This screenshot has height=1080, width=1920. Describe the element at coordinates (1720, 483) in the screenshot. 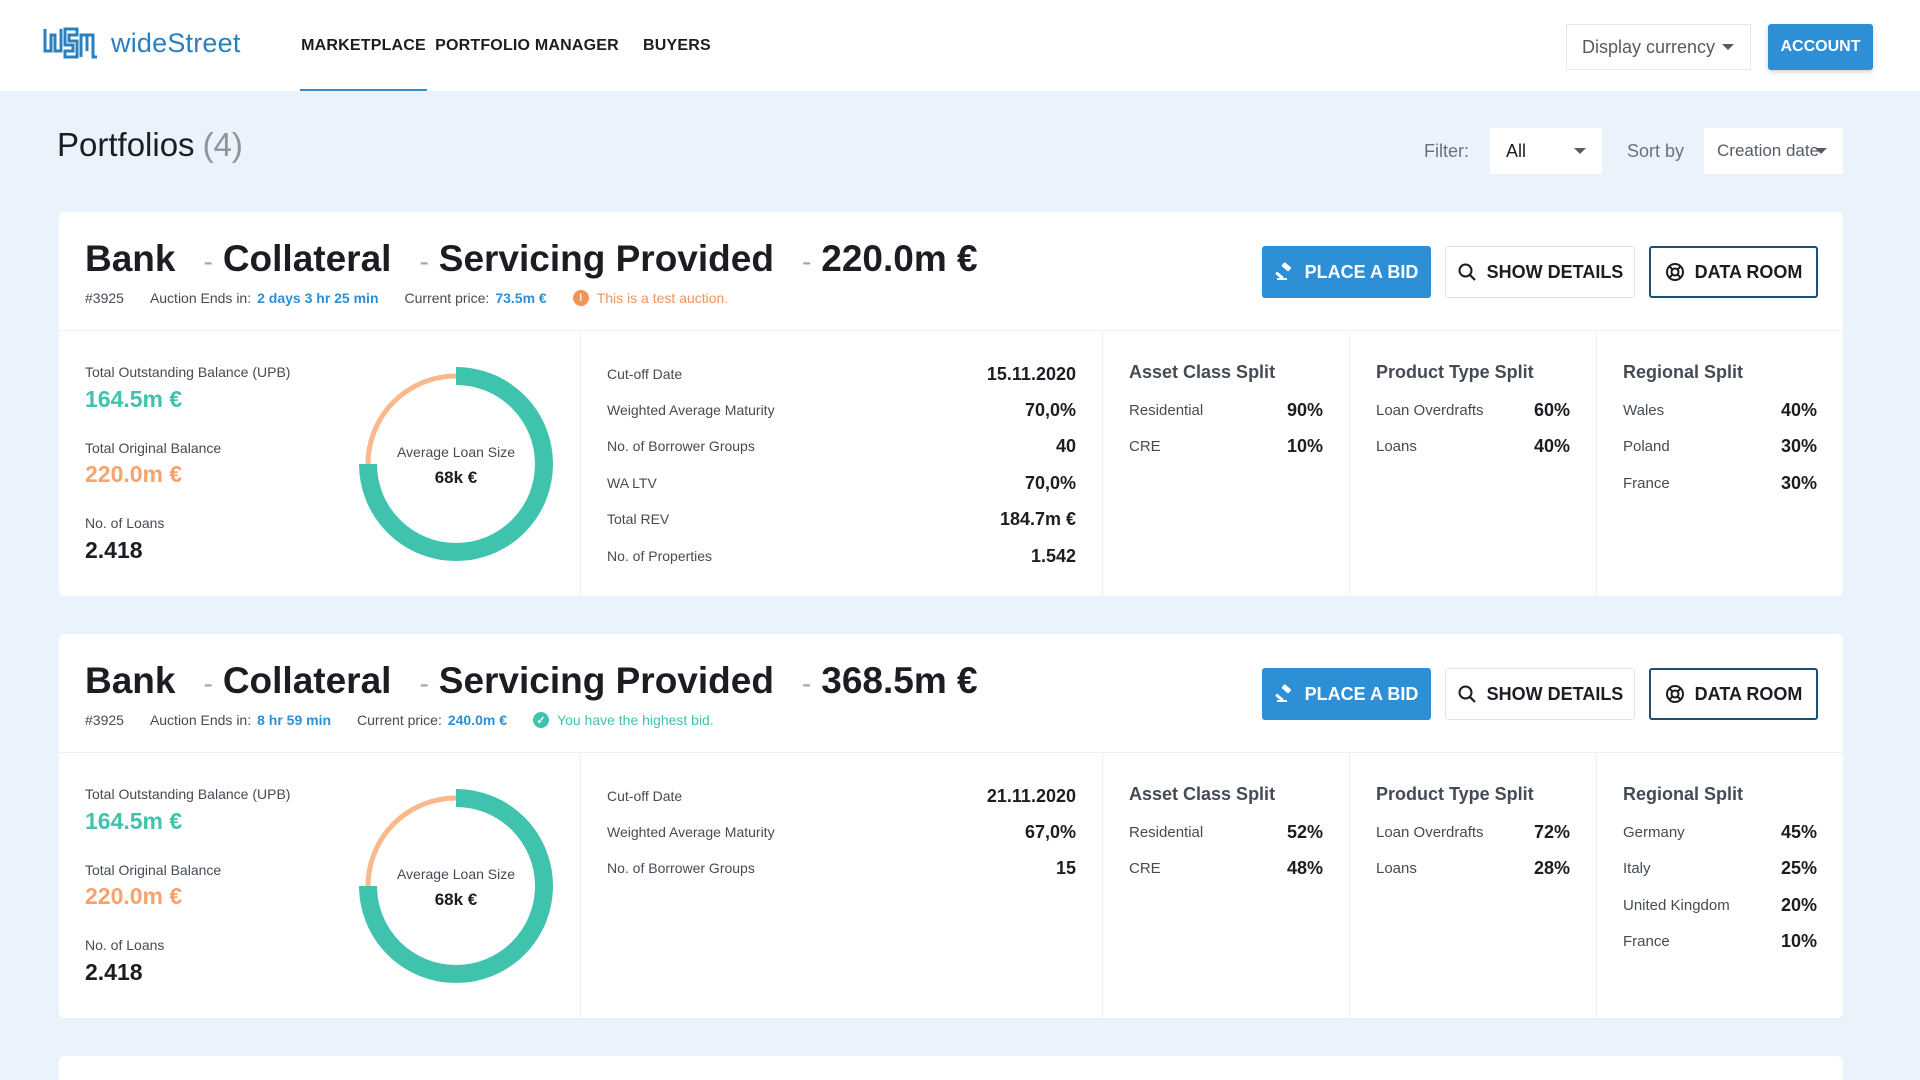

I see `split-row: France 30%` at that location.